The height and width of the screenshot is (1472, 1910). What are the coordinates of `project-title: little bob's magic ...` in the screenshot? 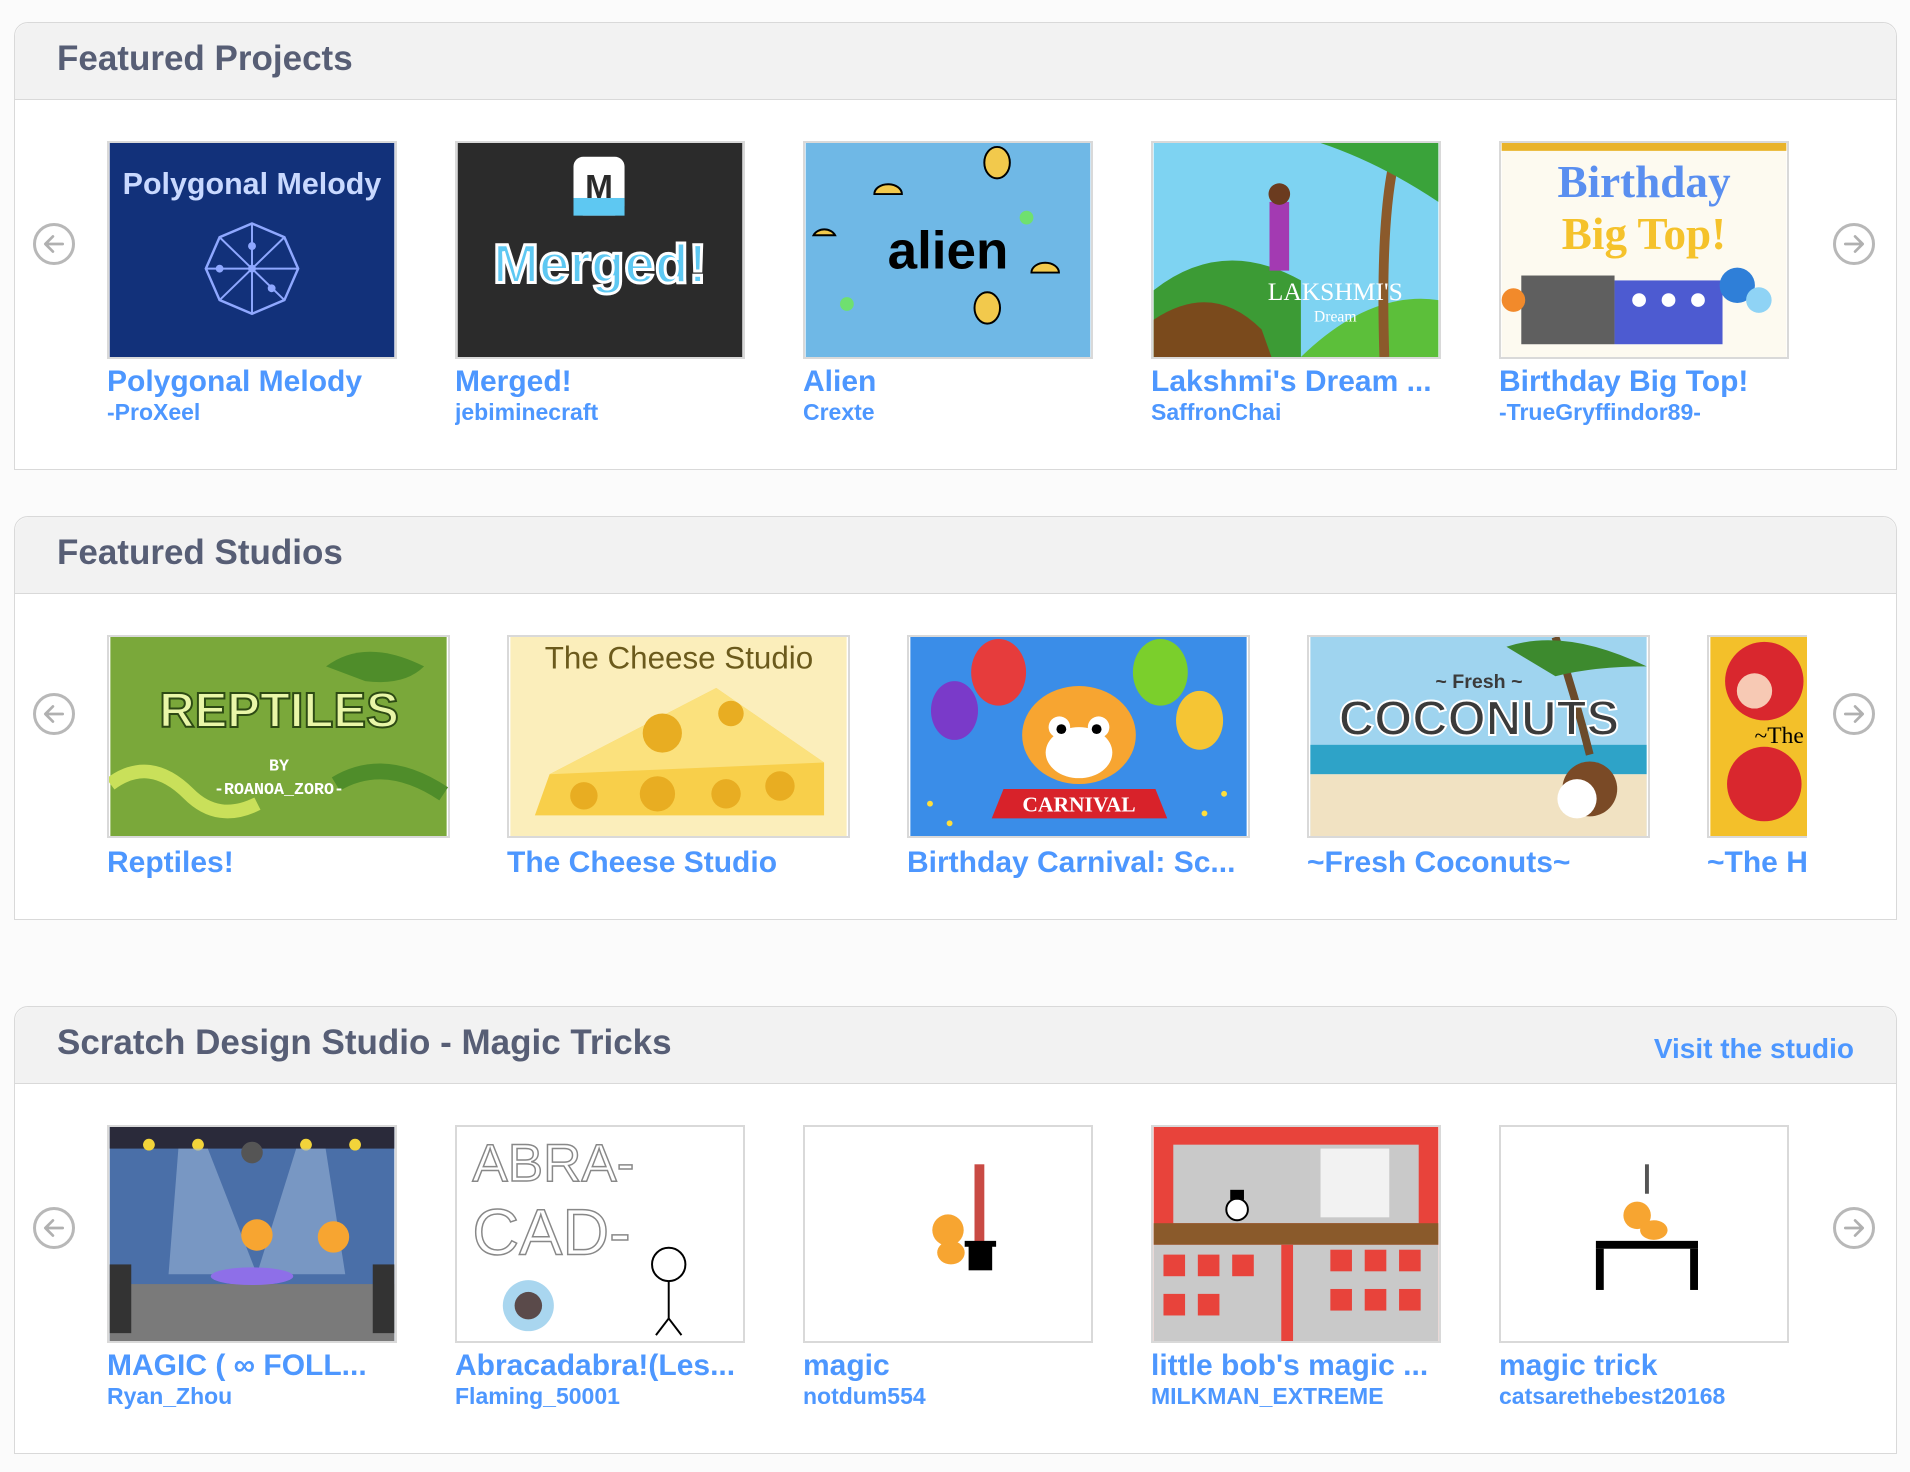 It's located at (1296, 1366).